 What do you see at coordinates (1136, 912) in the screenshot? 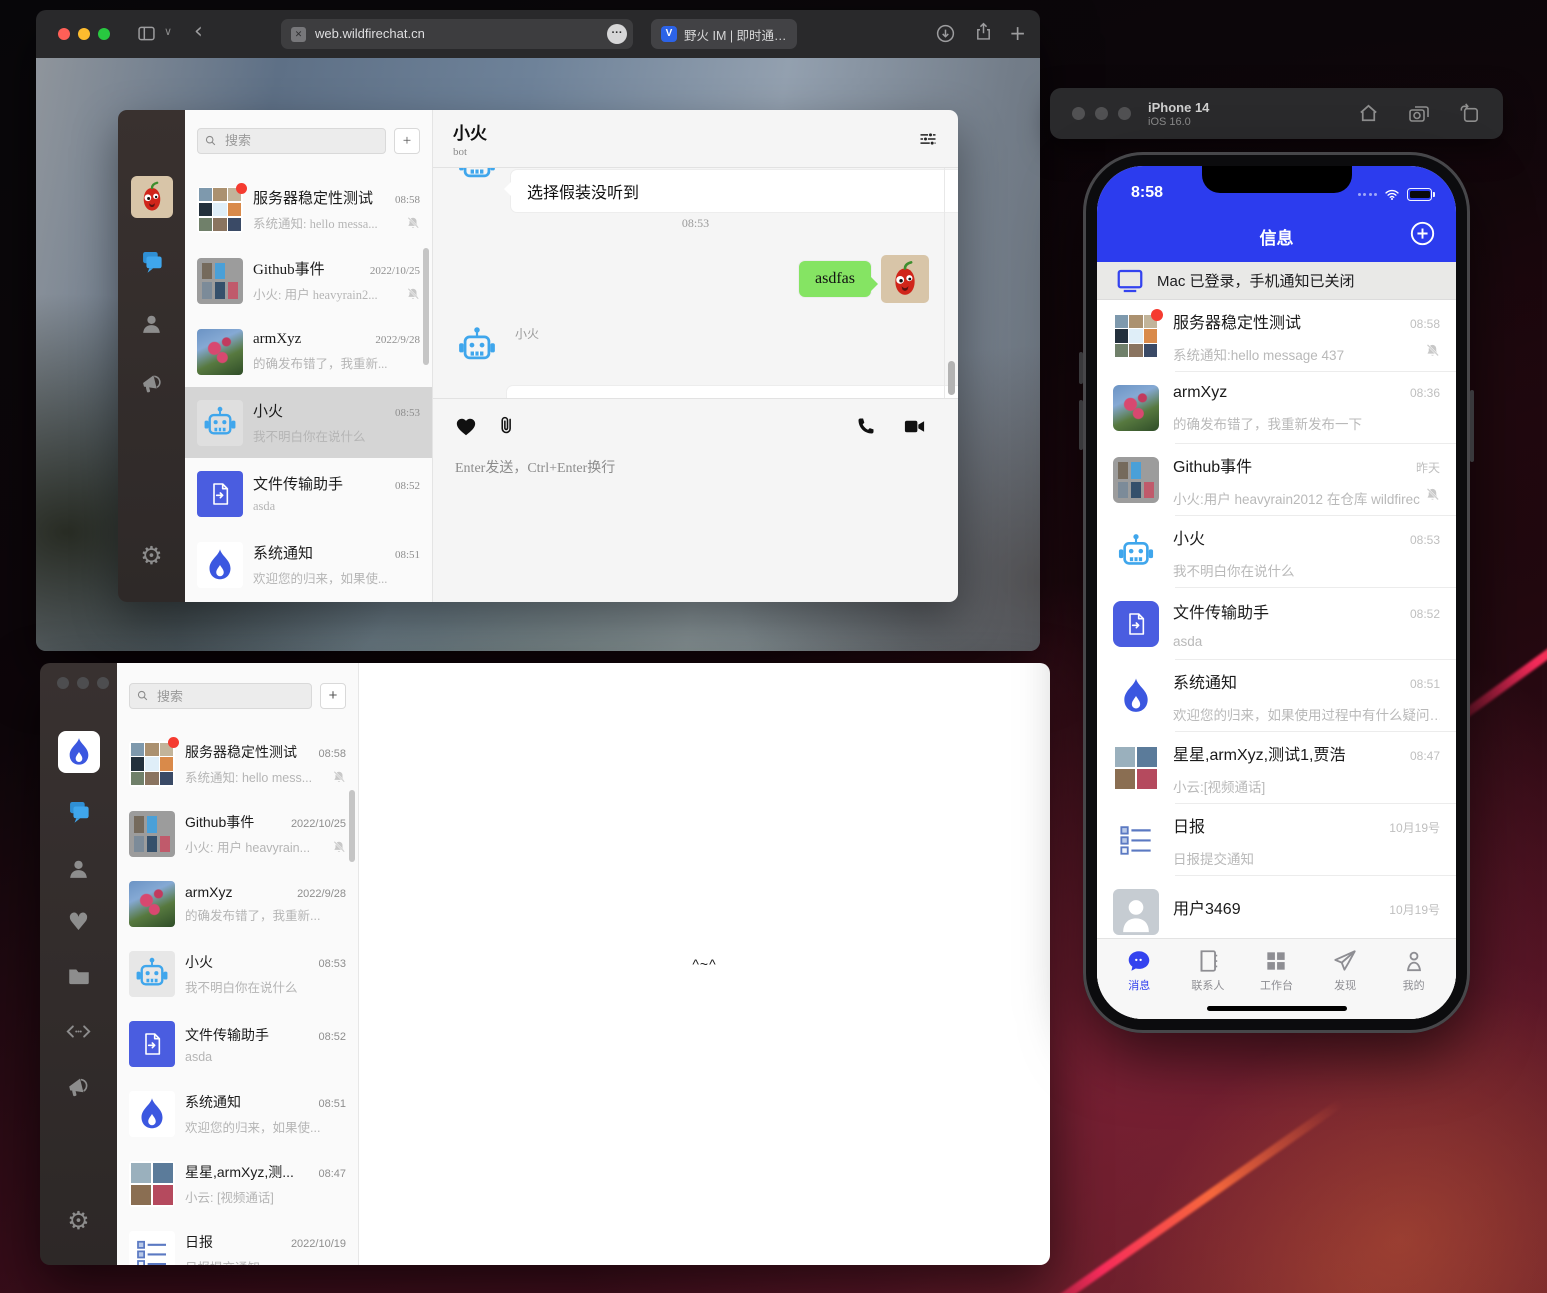
I see `person-silhouette-icon` at bounding box center [1136, 912].